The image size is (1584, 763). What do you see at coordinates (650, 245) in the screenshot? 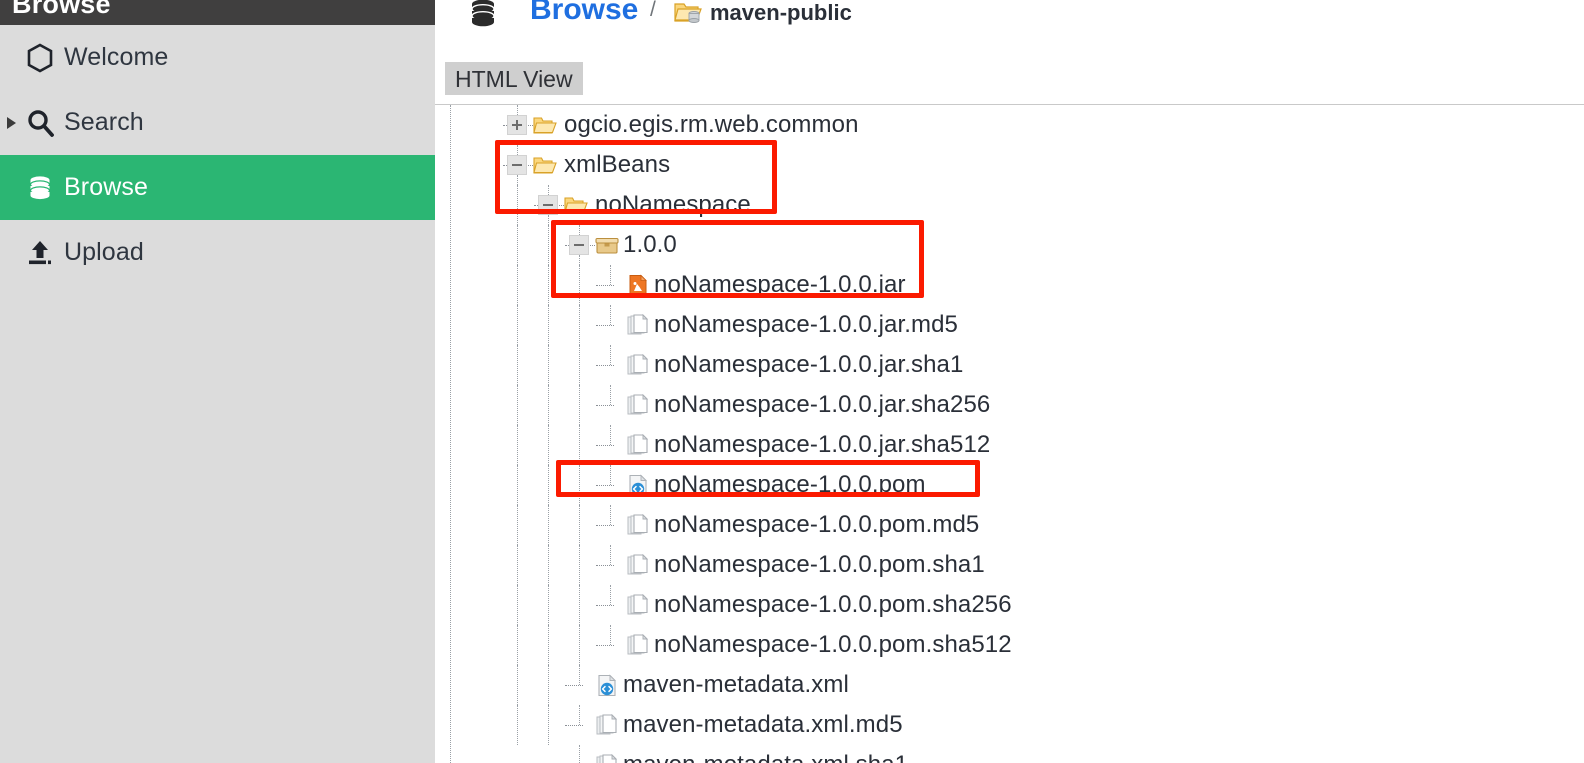
I see `tree-node-label: 1.0.0` at bounding box center [650, 245].